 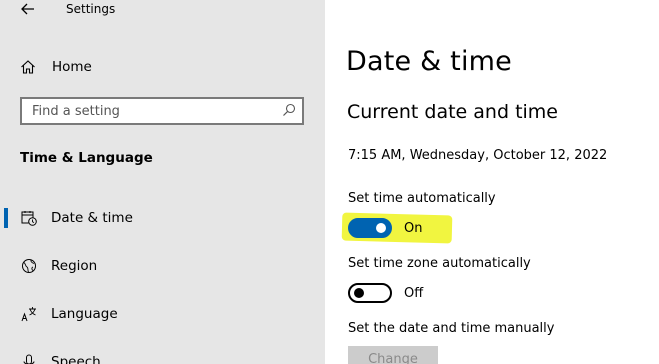 What do you see at coordinates (429, 61) in the screenshot?
I see `page-title: Date & time` at bounding box center [429, 61].